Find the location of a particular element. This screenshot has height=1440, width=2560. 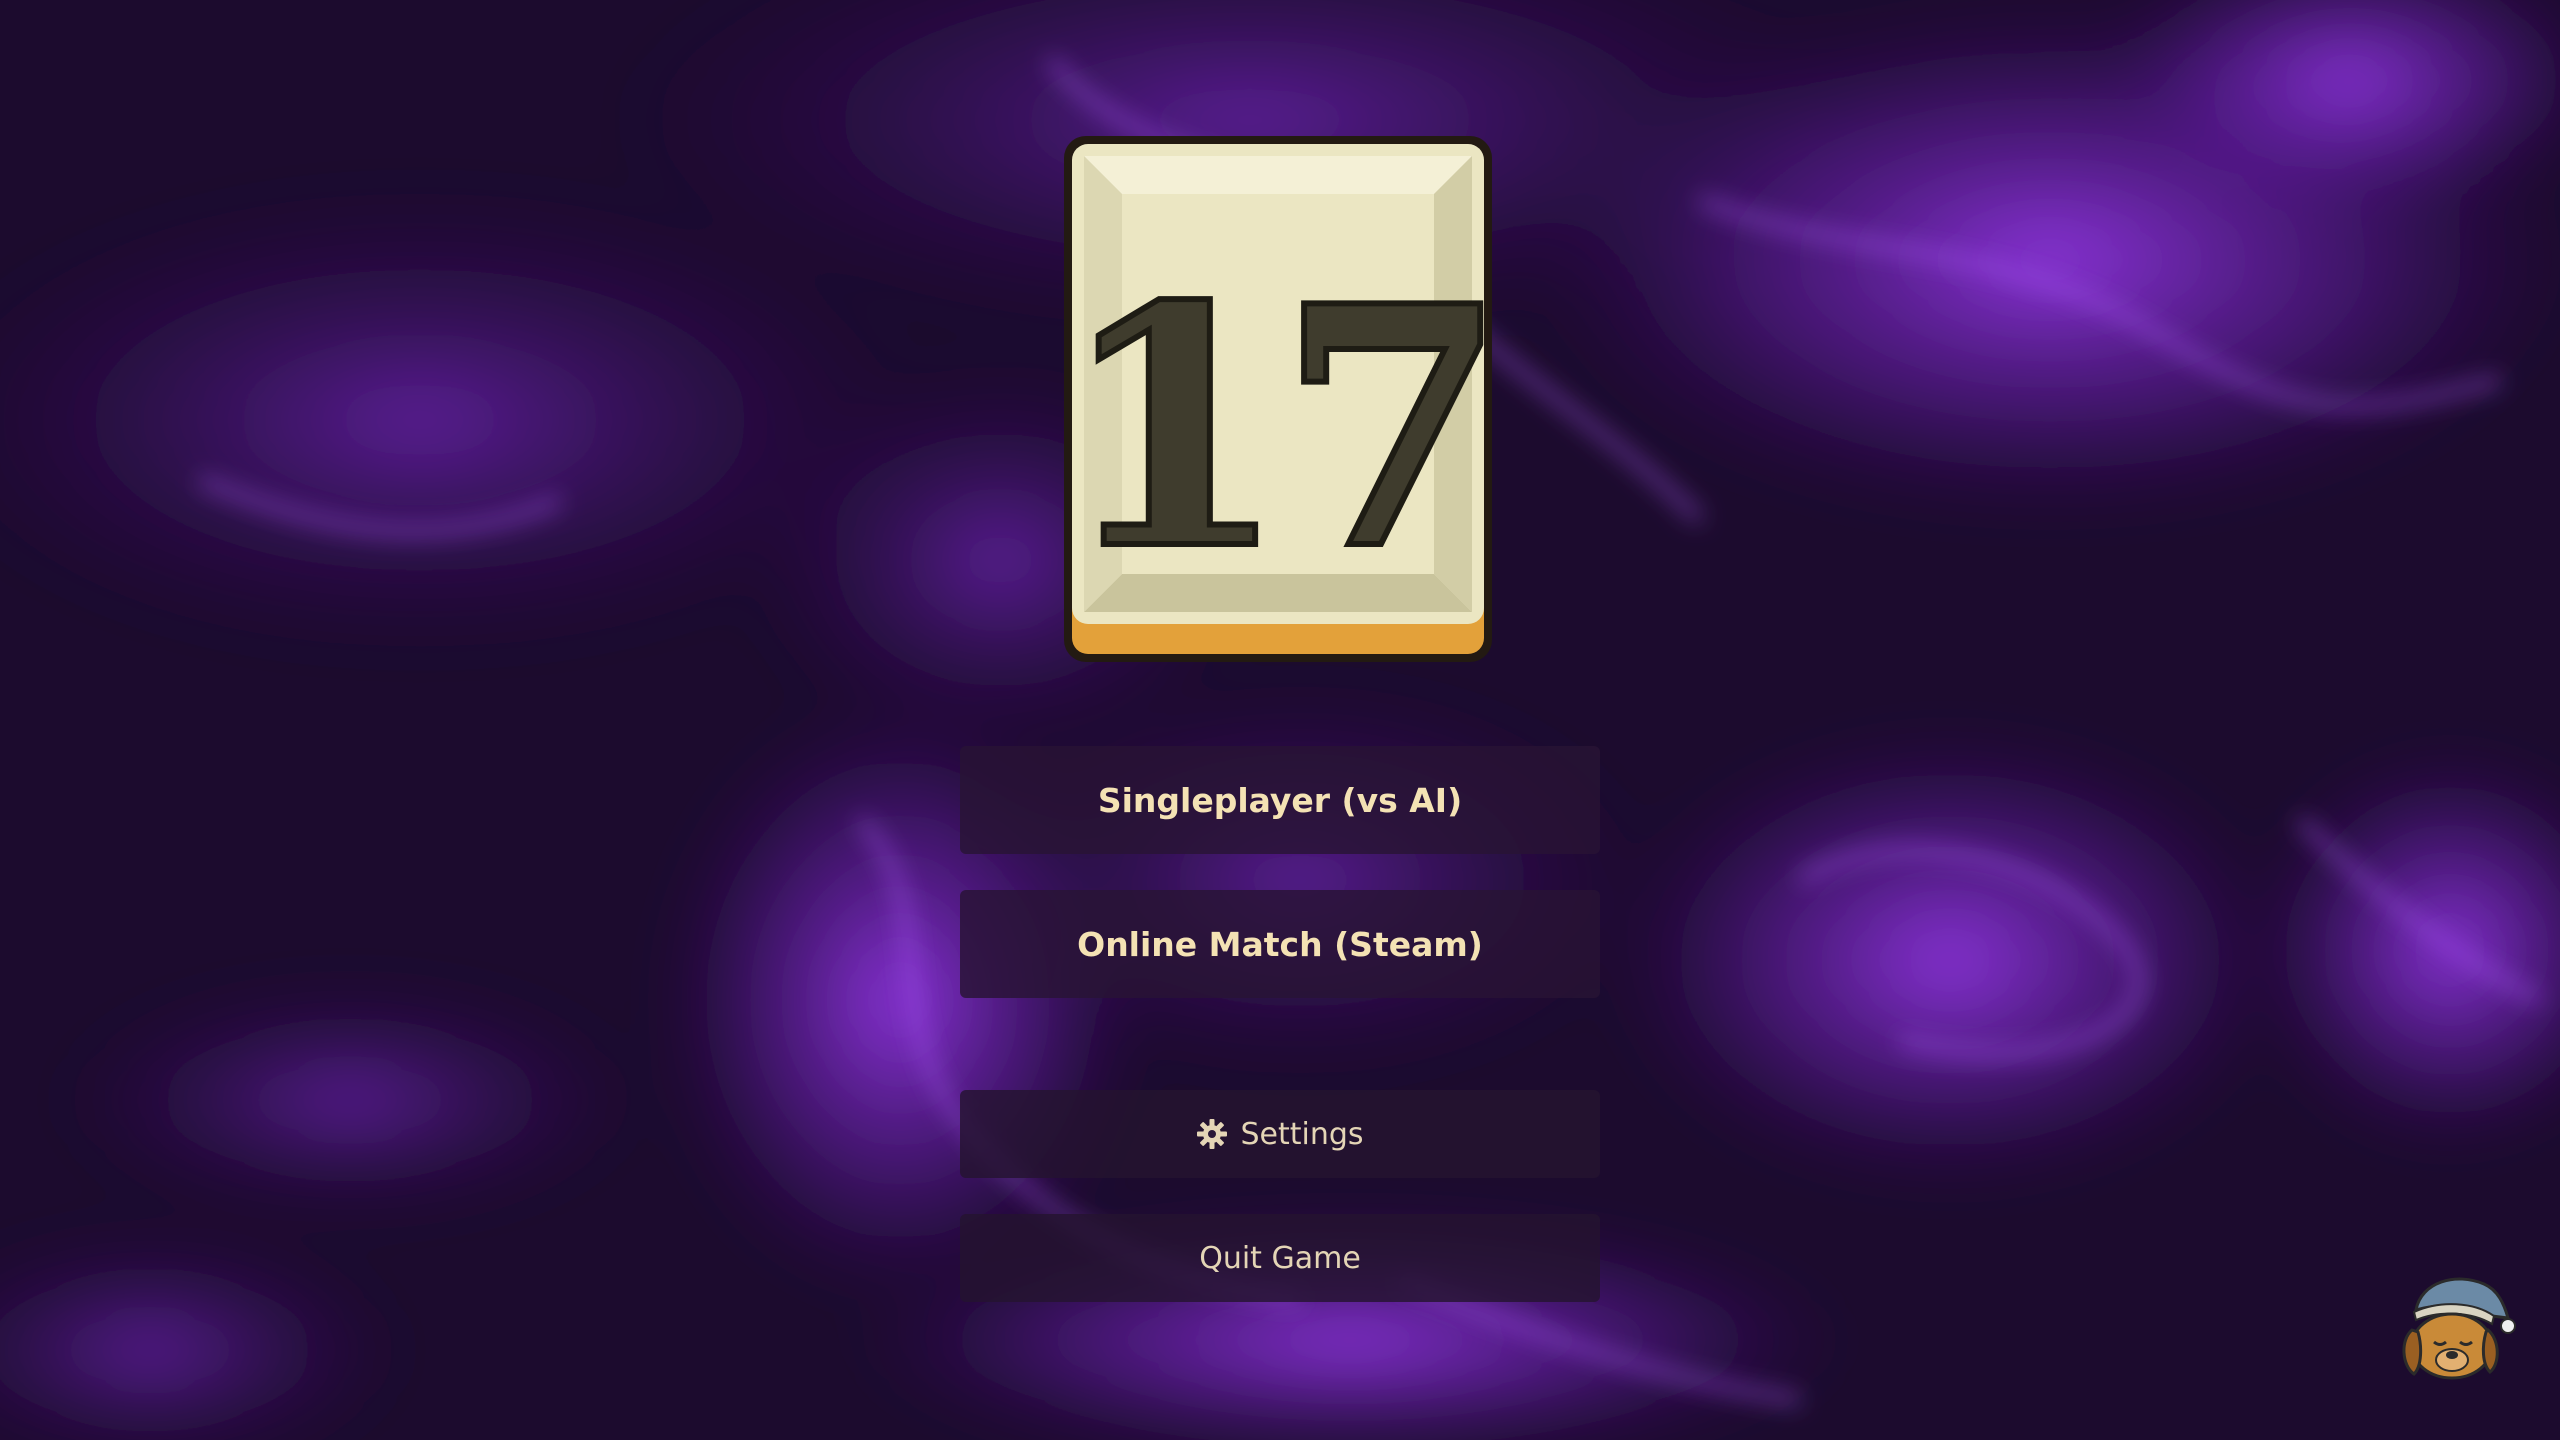

logo-tile-graphic: 17 is located at coordinates (1278, 399).